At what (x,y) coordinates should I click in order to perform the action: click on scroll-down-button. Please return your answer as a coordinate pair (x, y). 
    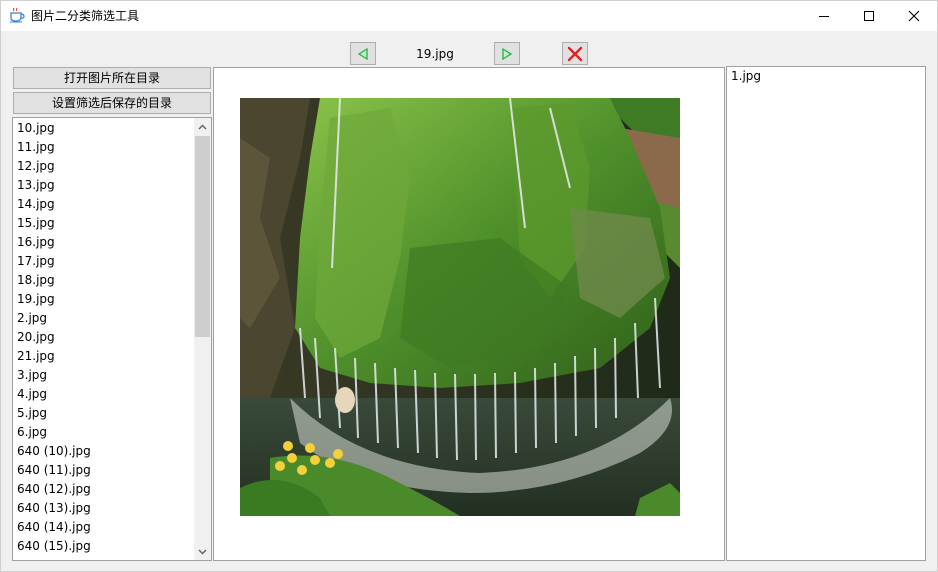
    Looking at the image, I should click on (202, 551).